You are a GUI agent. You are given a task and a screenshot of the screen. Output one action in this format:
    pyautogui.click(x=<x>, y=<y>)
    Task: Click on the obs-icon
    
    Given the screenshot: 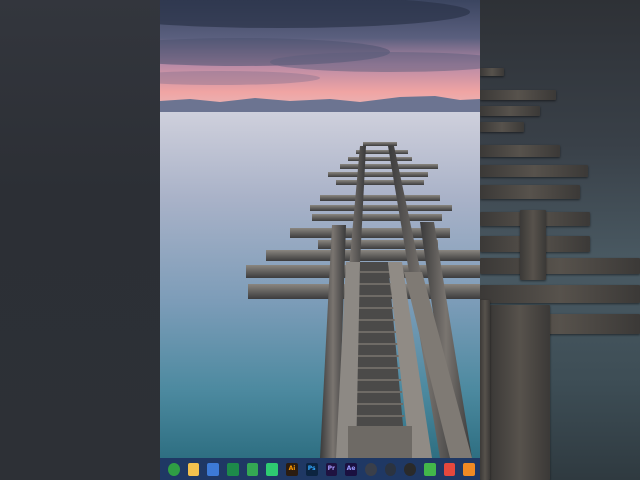 What is the action you would take?
    pyautogui.click(x=410, y=469)
    